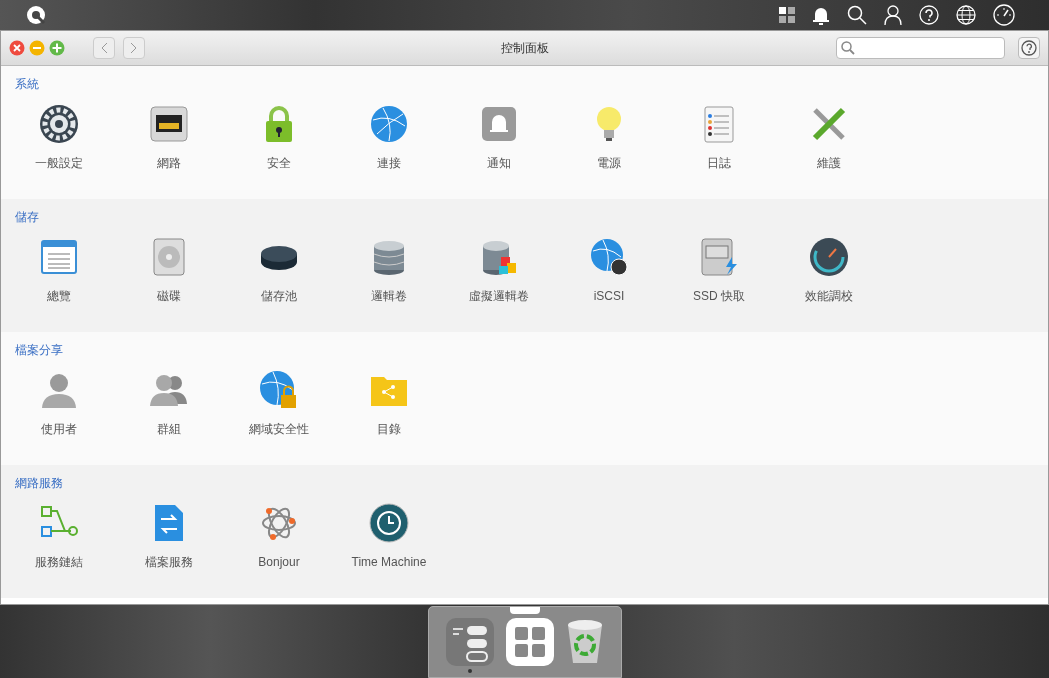  I want to click on help-button, so click(1029, 47).